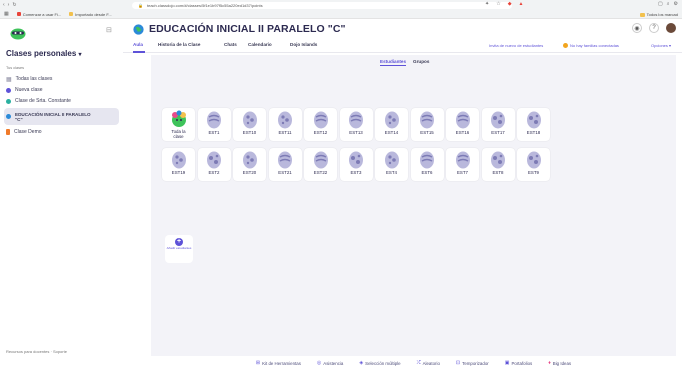  Describe the element at coordinates (15, 68) in the screenshot. I see `sidebar-subtitle: Tus clases` at that location.